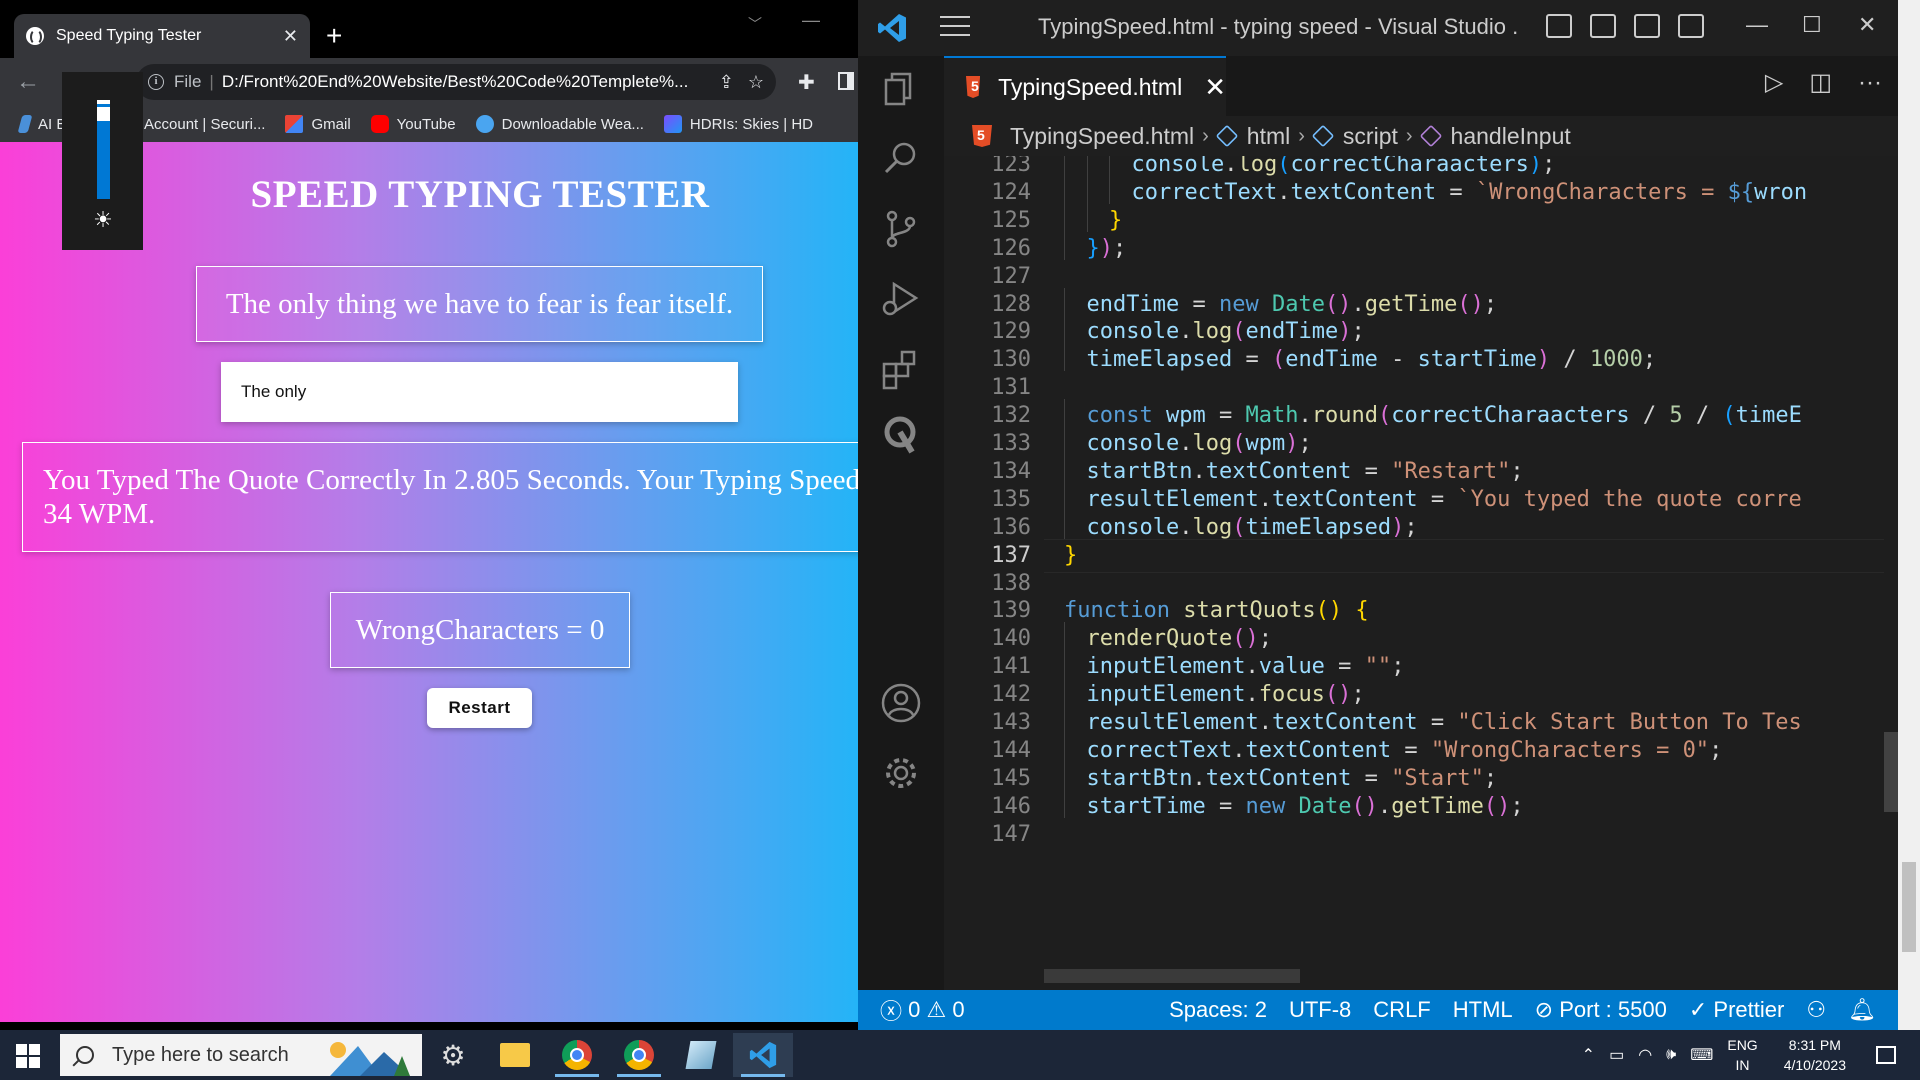 This screenshot has width=1920, height=1080. What do you see at coordinates (901, 229) in the screenshot?
I see `source-control-icon` at bounding box center [901, 229].